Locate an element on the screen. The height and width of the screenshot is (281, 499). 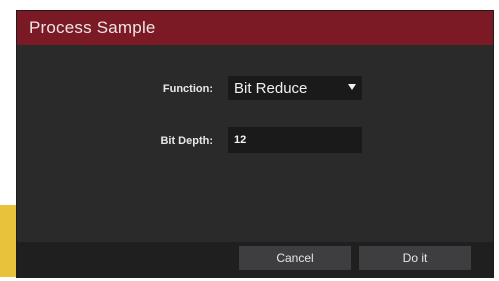
function-label: Function: is located at coordinates (187, 89).